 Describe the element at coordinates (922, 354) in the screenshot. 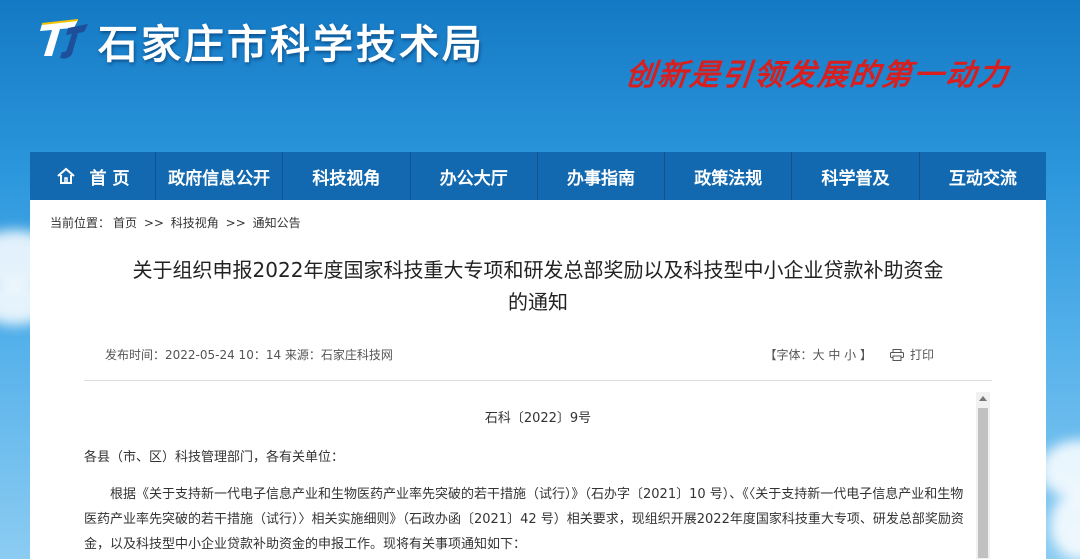

I see `print-button: 打印` at that location.